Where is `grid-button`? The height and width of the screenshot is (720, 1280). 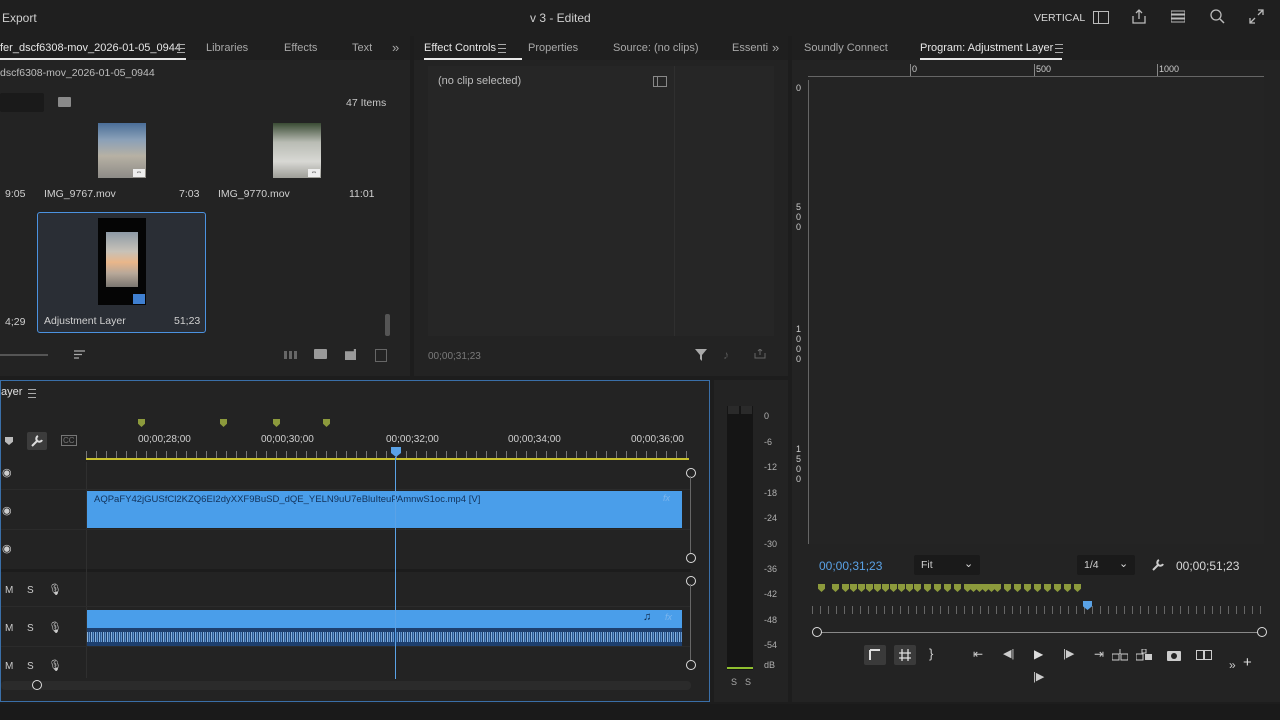
grid-button is located at coordinates (905, 655).